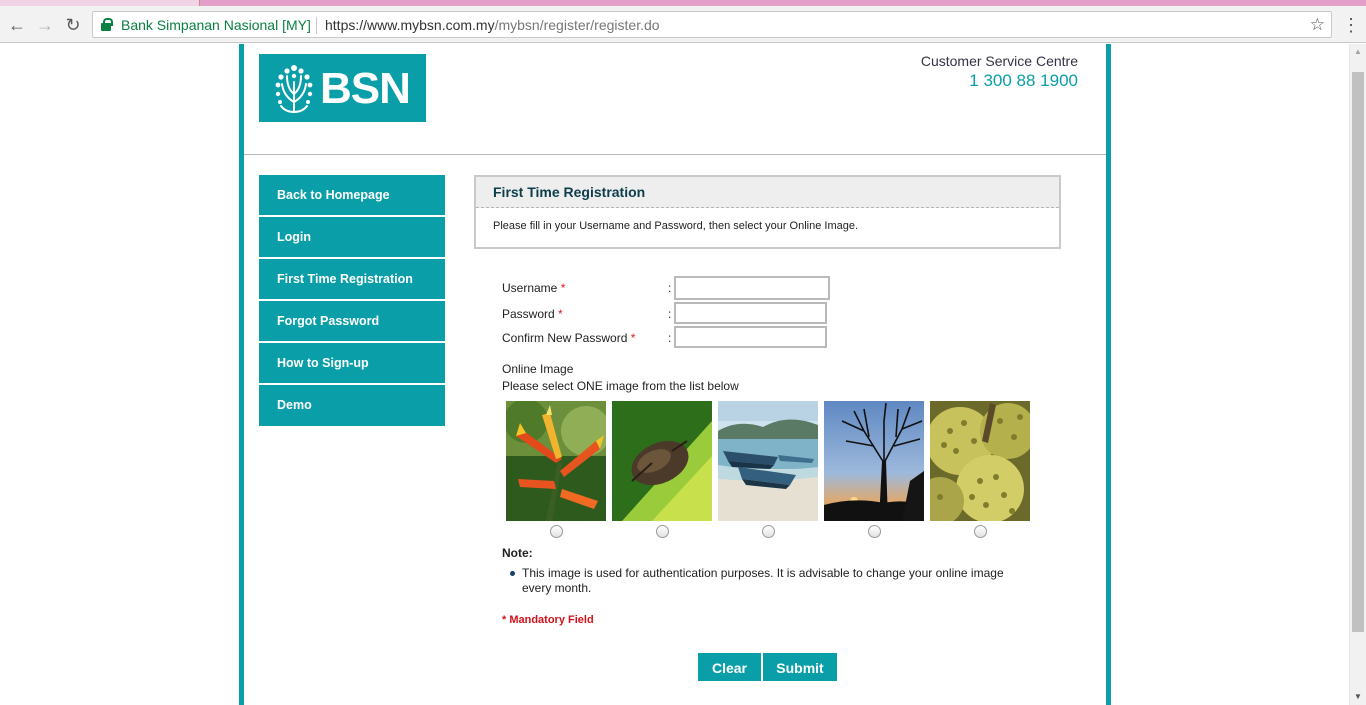  Describe the element at coordinates (980, 531) in the screenshot. I see `image-radio-durian-fruit` at that location.